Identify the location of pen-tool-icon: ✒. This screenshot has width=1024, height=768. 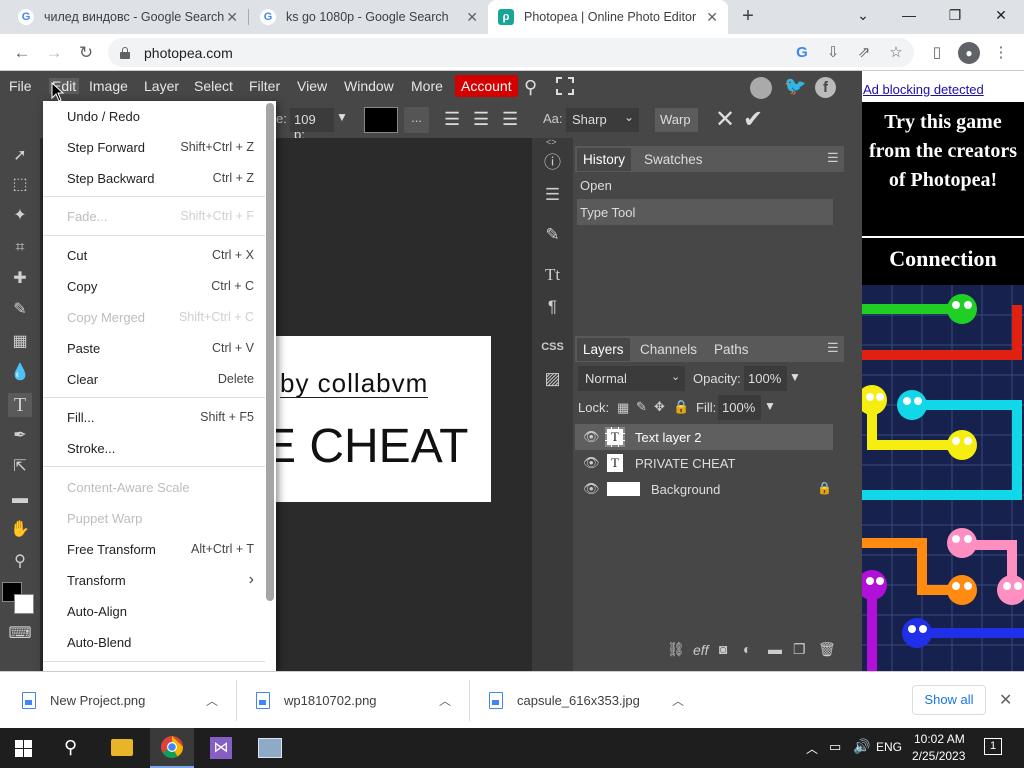
(20, 436).